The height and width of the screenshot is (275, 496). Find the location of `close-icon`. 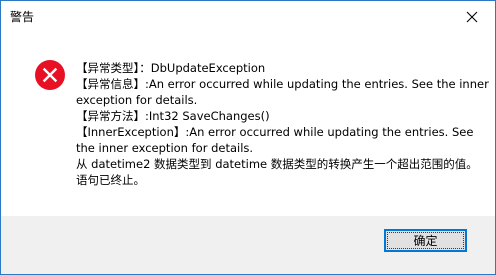

close-icon is located at coordinates (472, 17).